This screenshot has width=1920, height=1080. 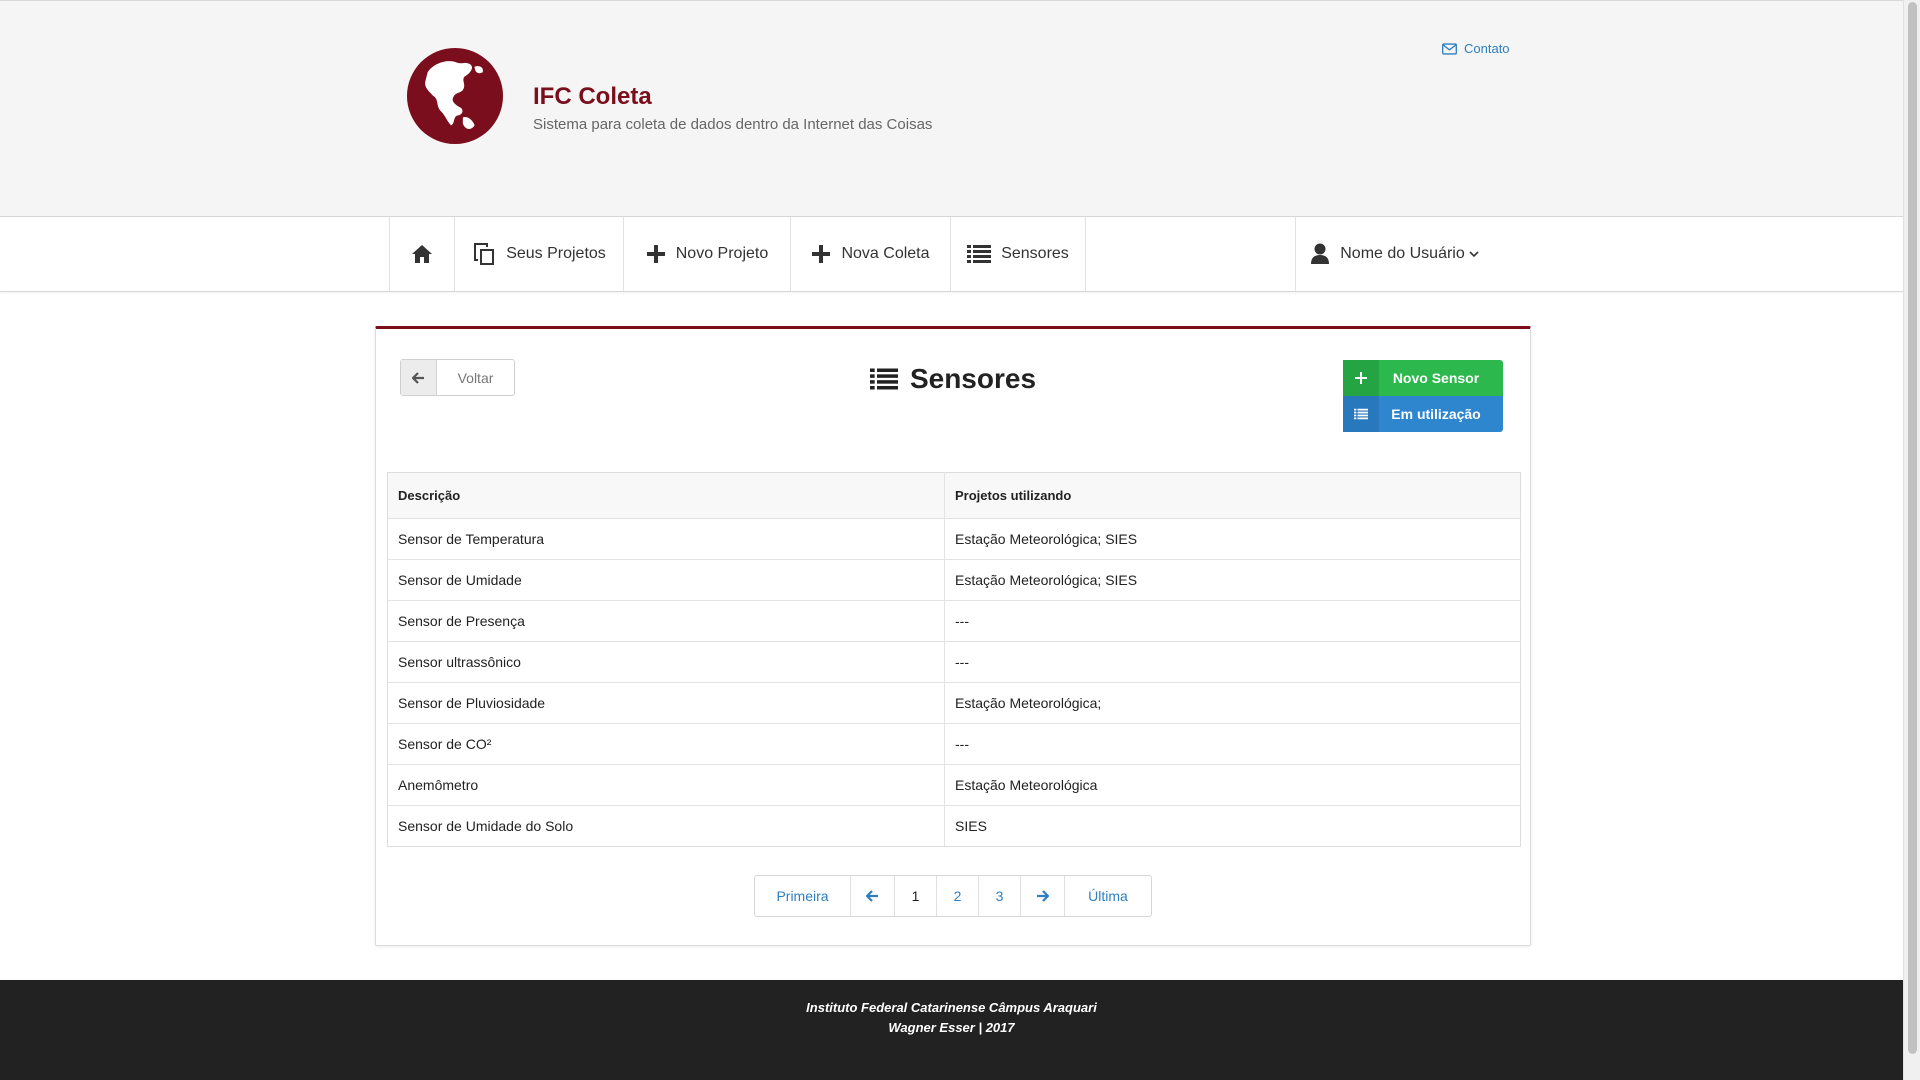 What do you see at coordinates (666, 539) in the screenshot?
I see `cell-descricao: Sensor de Temperatura` at bounding box center [666, 539].